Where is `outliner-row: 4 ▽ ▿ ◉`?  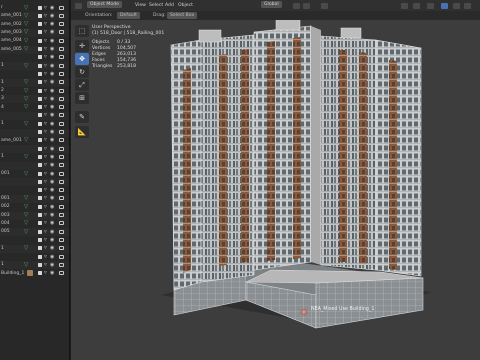
outliner-row: 4 ▽ ▿ ◉ is located at coordinates (34, 108).